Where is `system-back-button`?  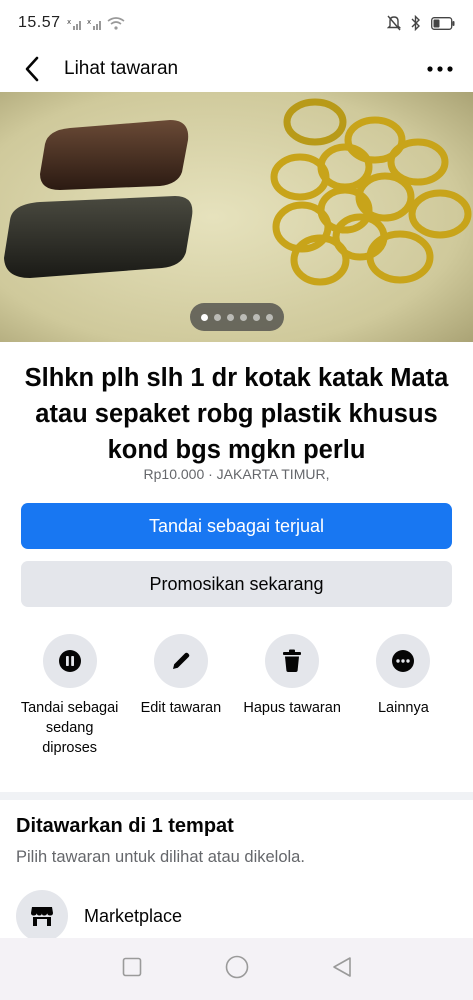
system-back-button is located at coordinates (342, 969).